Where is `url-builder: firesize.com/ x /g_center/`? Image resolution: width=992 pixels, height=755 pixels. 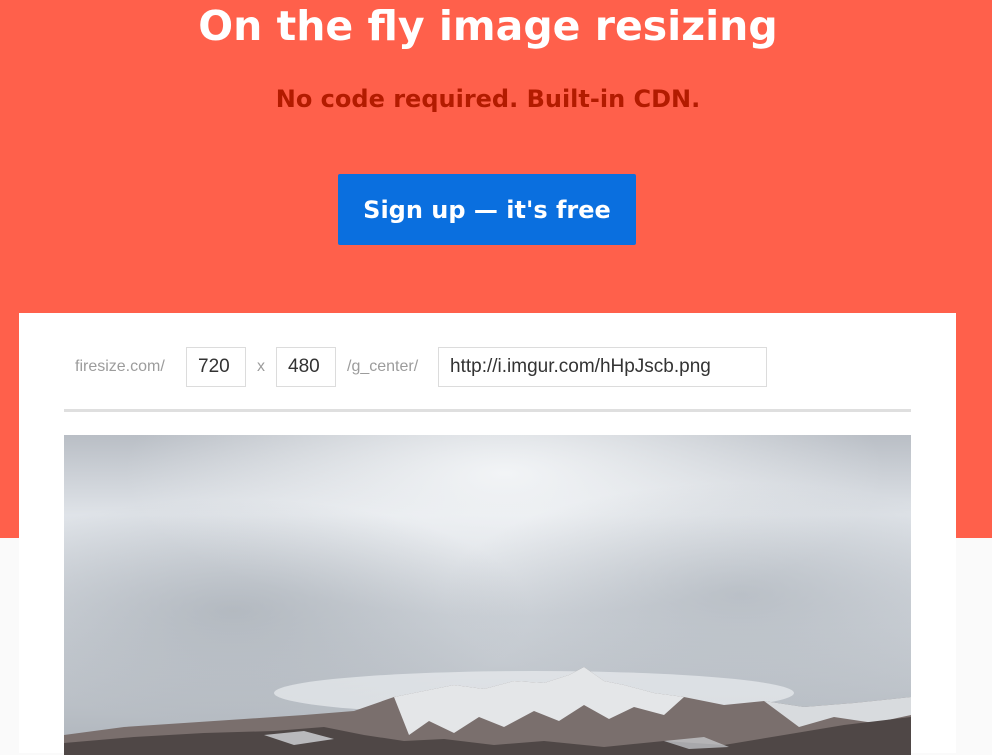 url-builder: firesize.com/ x /g_center/ is located at coordinates (487, 367).